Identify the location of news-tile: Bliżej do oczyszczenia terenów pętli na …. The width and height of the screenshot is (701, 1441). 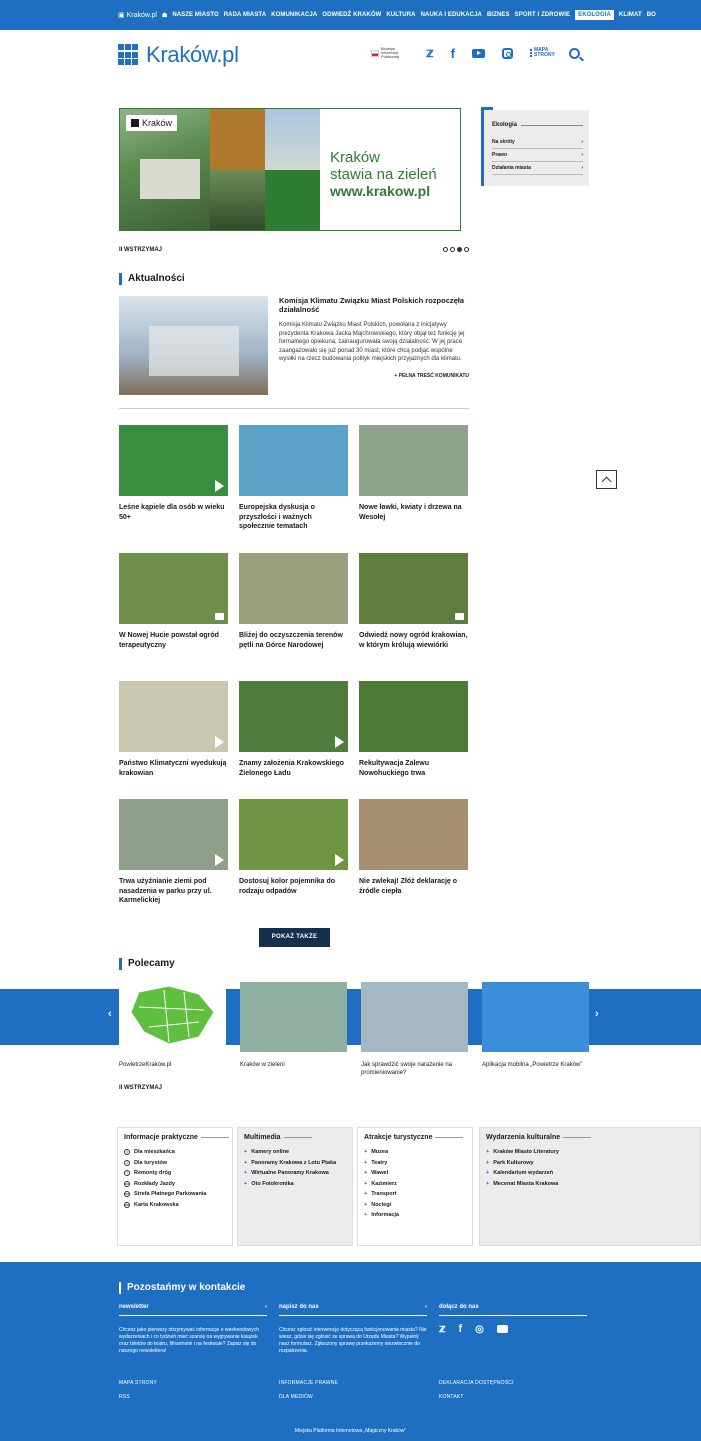
(294, 601).